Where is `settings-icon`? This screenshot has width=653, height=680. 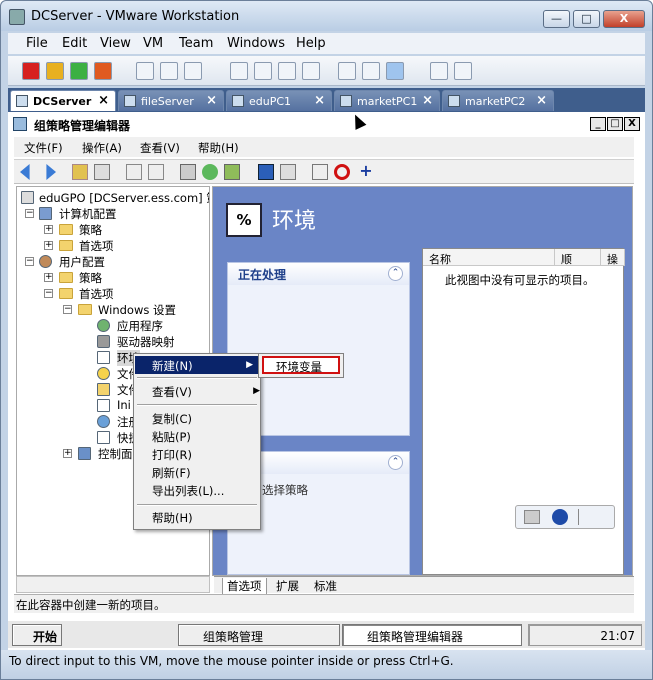
settings-icon is located at coordinates (463, 71).